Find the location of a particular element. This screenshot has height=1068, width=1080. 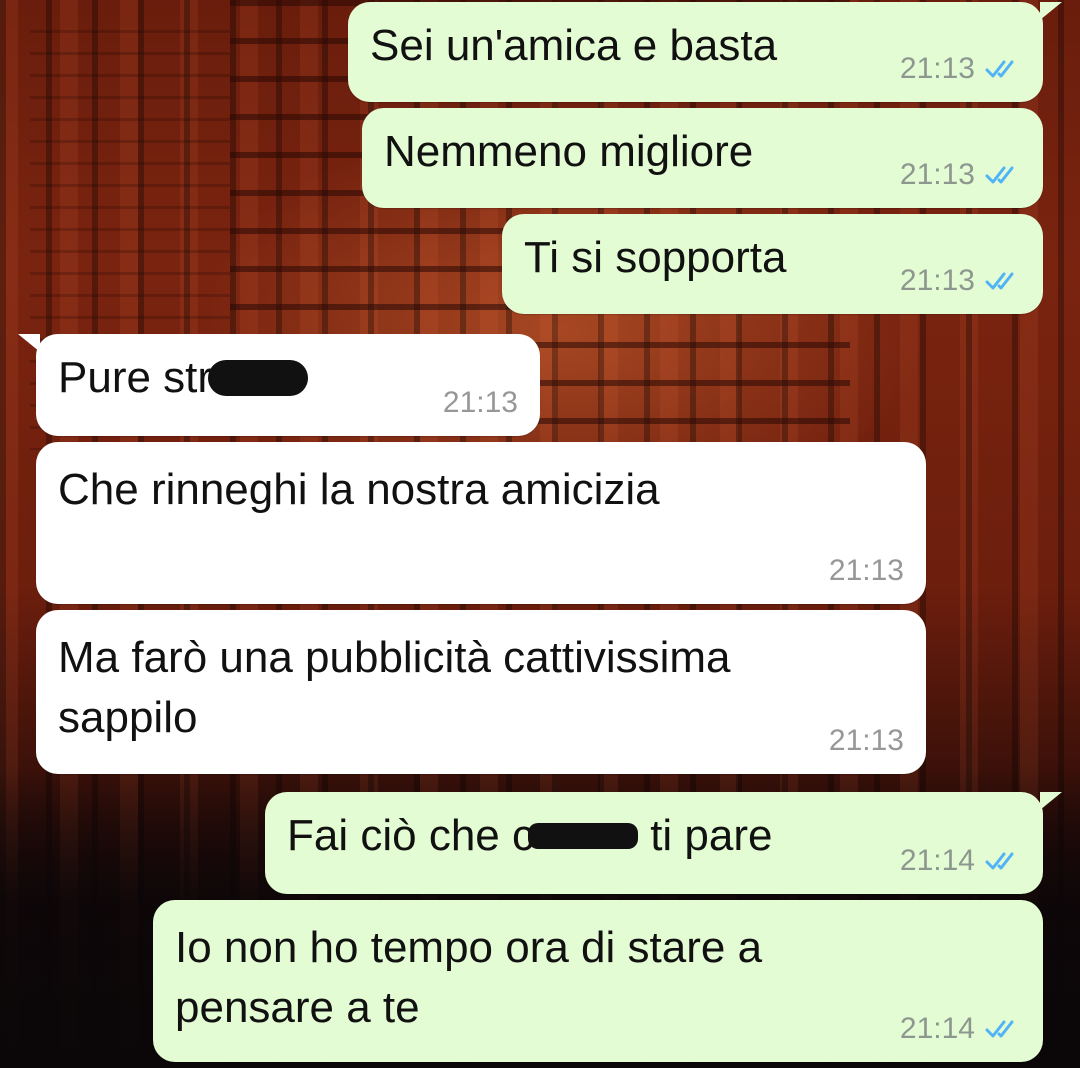

outgoing-message: Sei un'amica e basta 21:13 is located at coordinates (695, 52).